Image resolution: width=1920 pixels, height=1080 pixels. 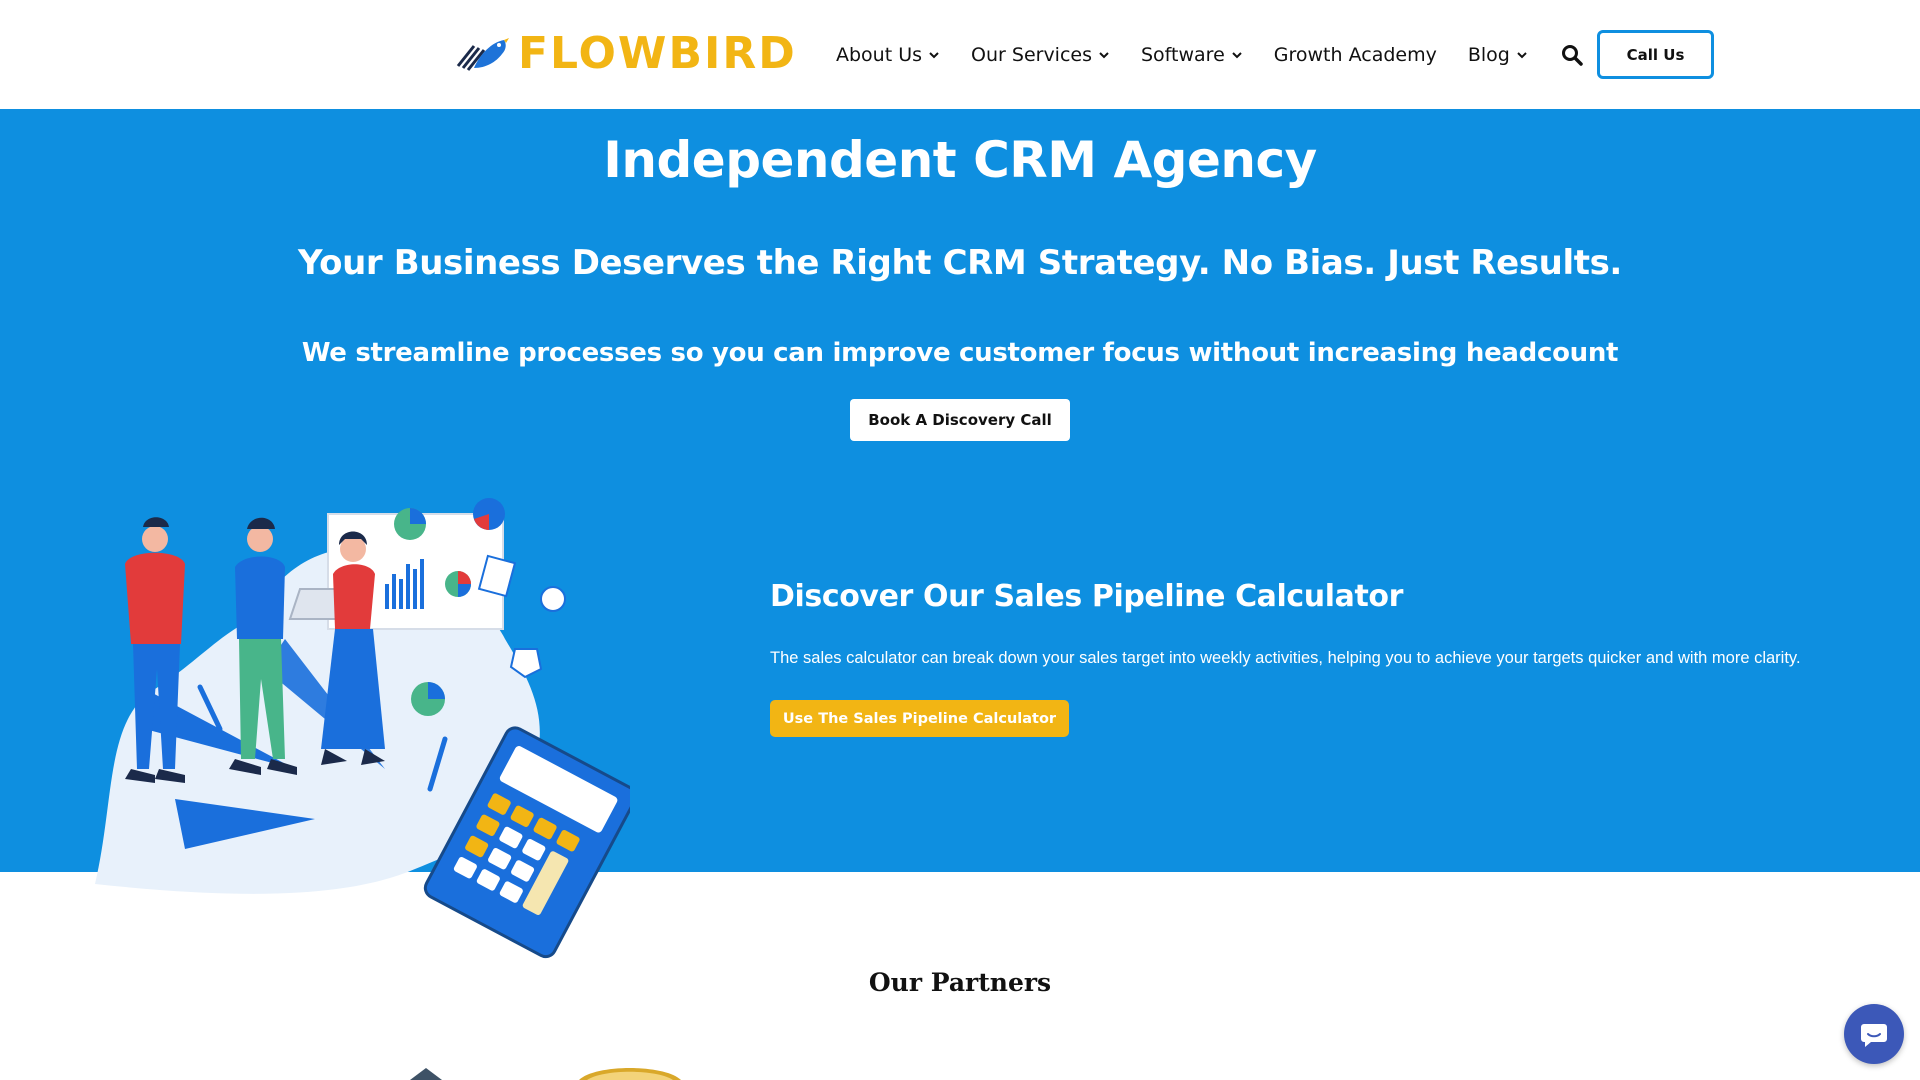 I want to click on sales-pipeline-calculator-button: Use The Sales Pipeline Calculator, so click(x=919, y=718).